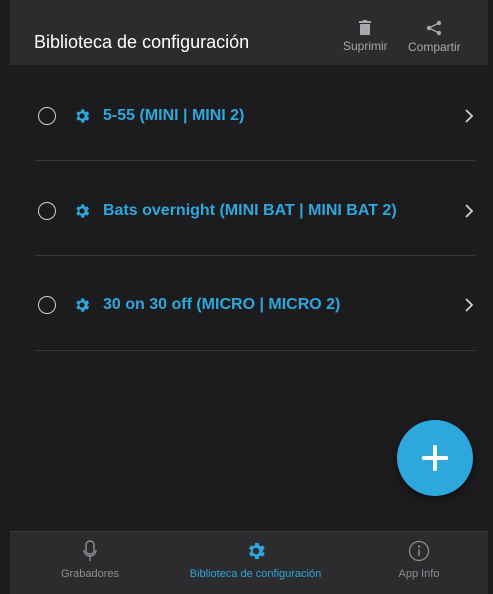 Image resolution: width=493 pixels, height=594 pixels. Describe the element at coordinates (434, 28) in the screenshot. I see `share-icon` at that location.